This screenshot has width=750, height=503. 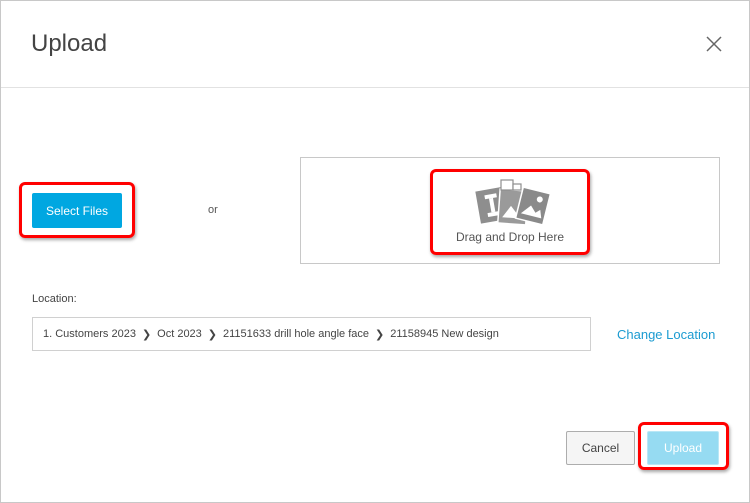 What do you see at coordinates (213, 210) in the screenshot?
I see `or-separator-text: or` at bounding box center [213, 210].